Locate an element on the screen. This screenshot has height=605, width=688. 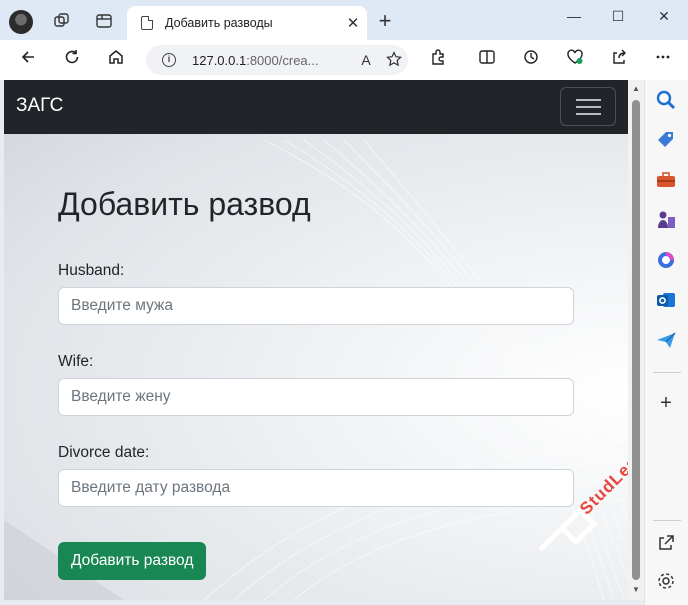
wife-label: Wife: is located at coordinates (76, 361).